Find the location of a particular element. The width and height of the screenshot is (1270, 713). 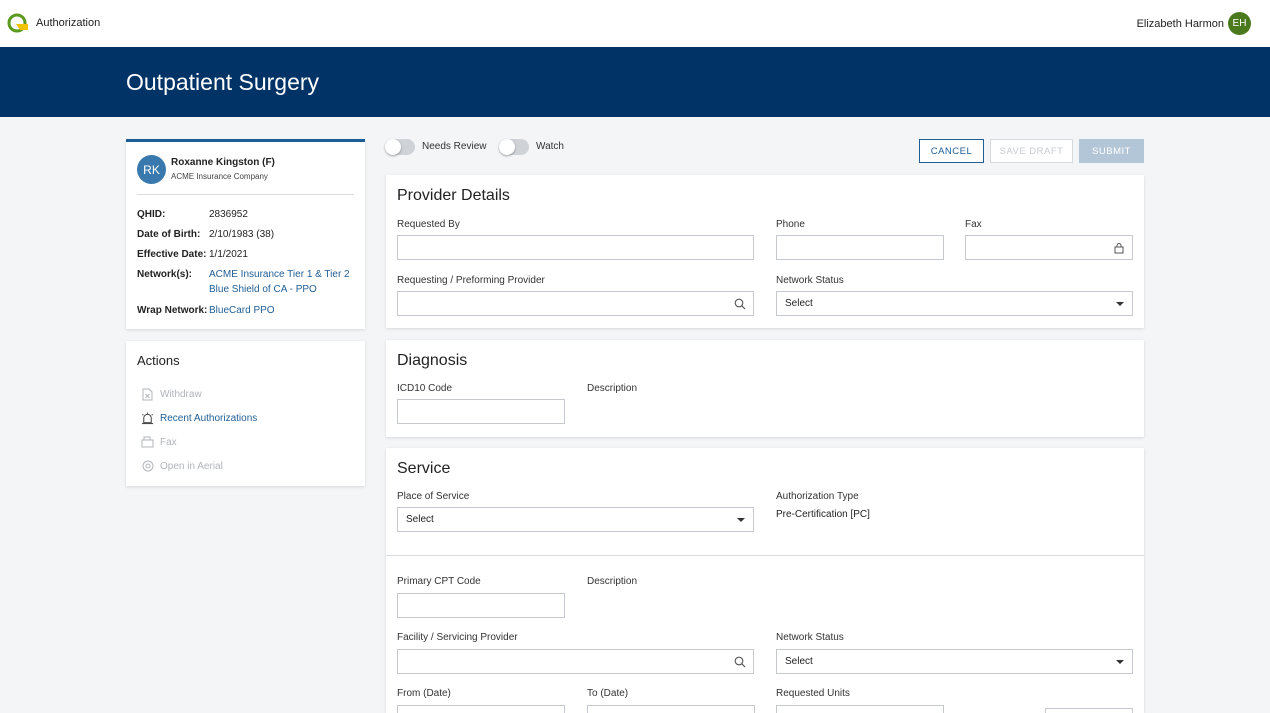

recent-authorizations-label: Recent Authorizations is located at coordinates (209, 418).